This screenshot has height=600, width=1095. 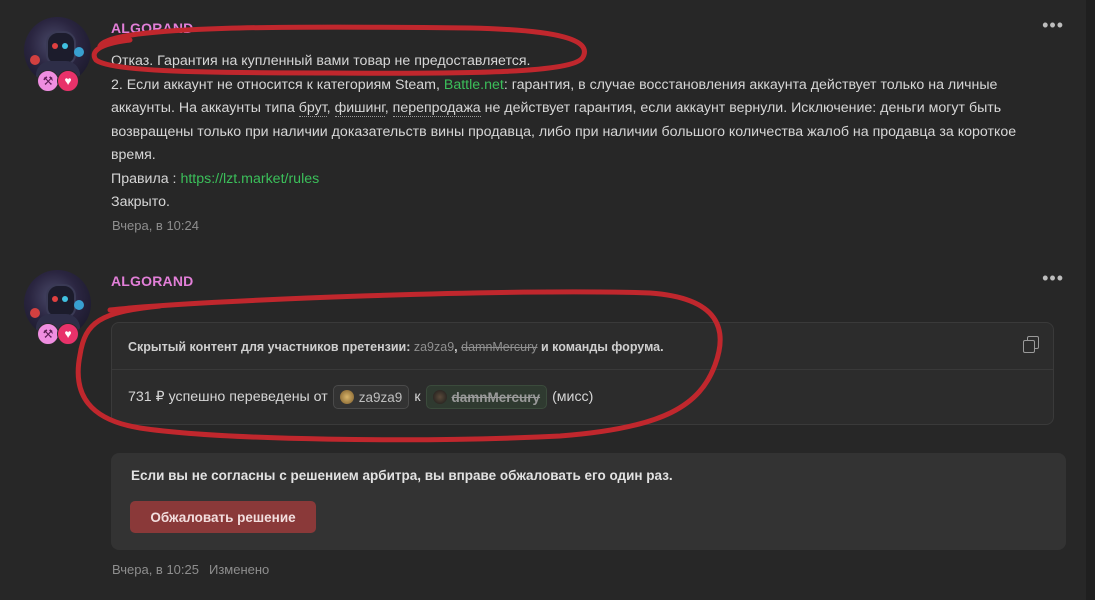 What do you see at coordinates (155, 225) in the screenshot?
I see `post-timestamp: Вчера, в 10:24` at bounding box center [155, 225].